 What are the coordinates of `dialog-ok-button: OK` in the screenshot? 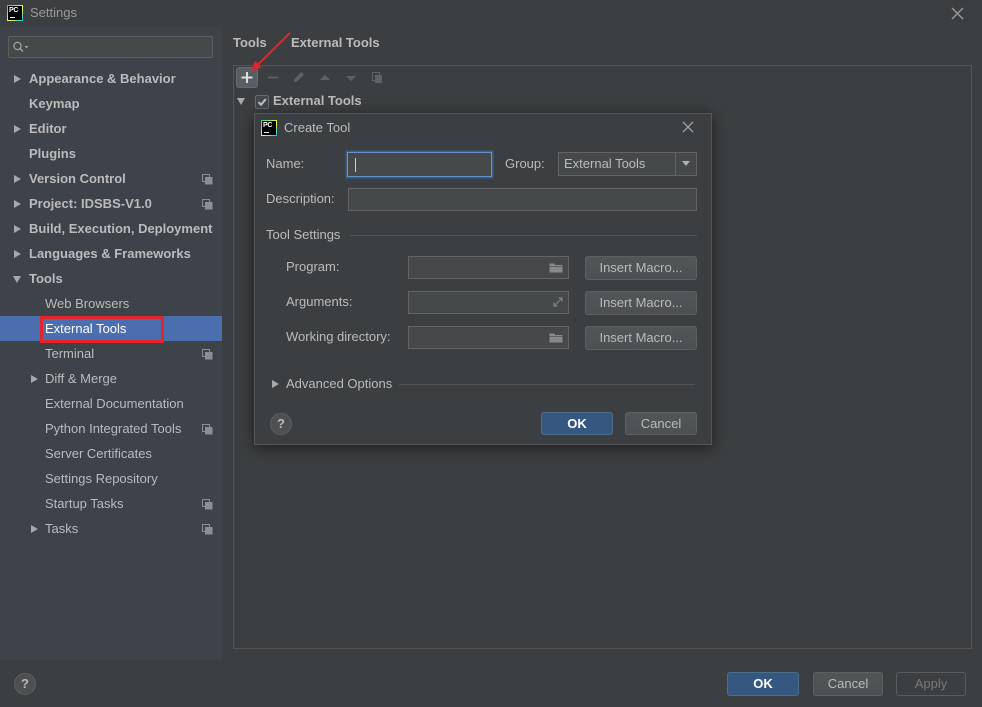 It's located at (577, 423).